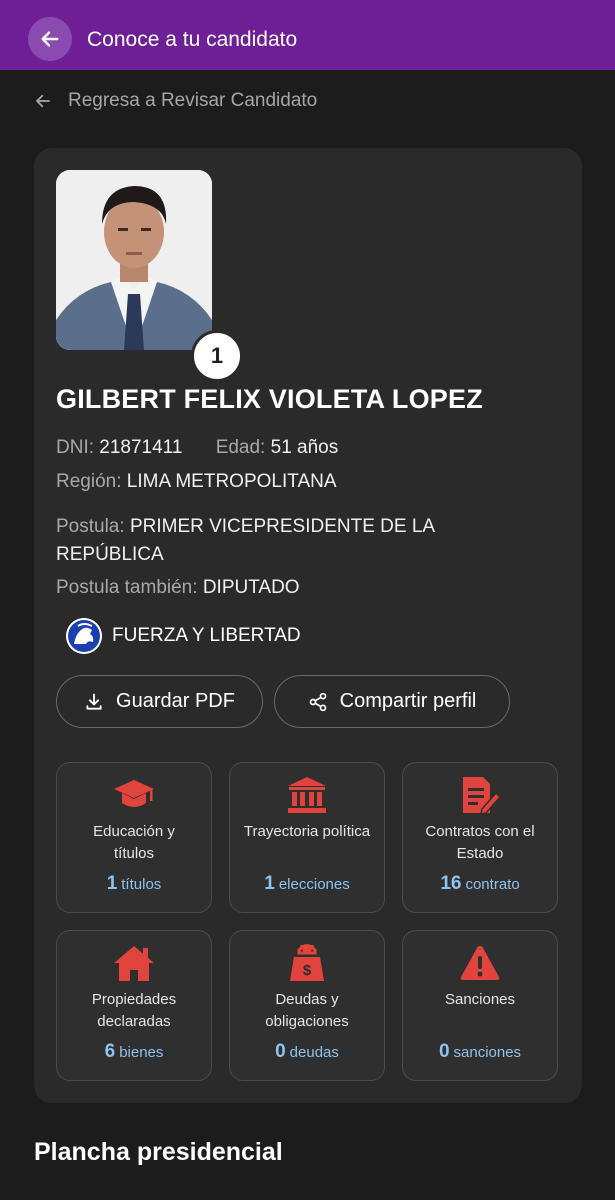 This screenshot has height=1200, width=615. Describe the element at coordinates (134, 260) in the screenshot. I see `candidate-photo` at that location.